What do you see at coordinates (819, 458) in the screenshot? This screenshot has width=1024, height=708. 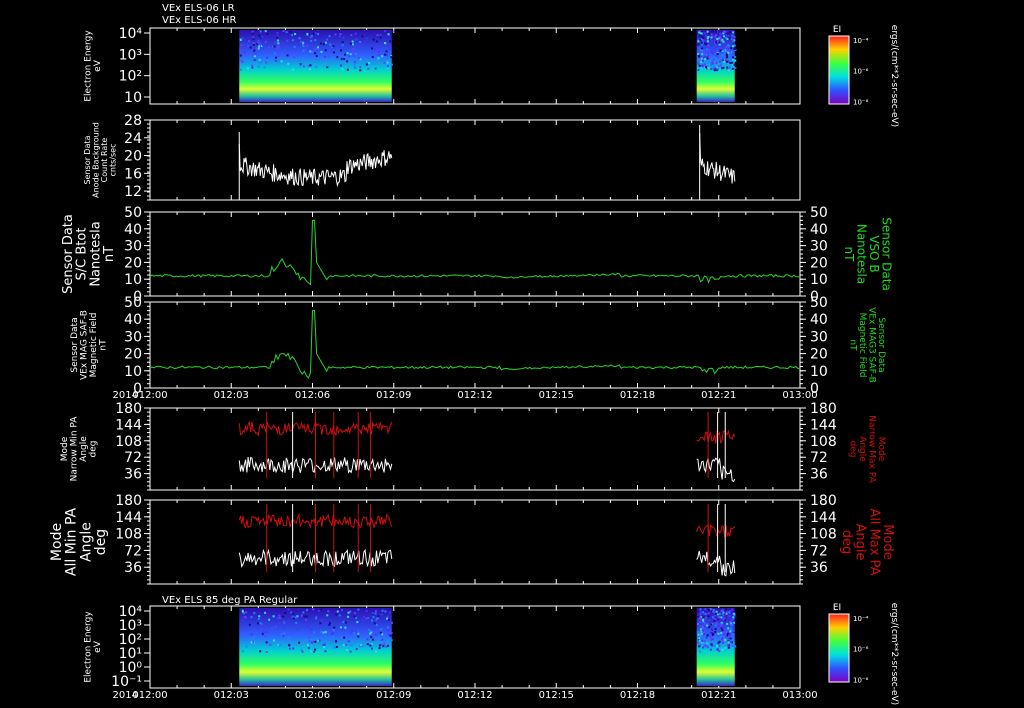 I see `y-tick-label-right: 72` at bounding box center [819, 458].